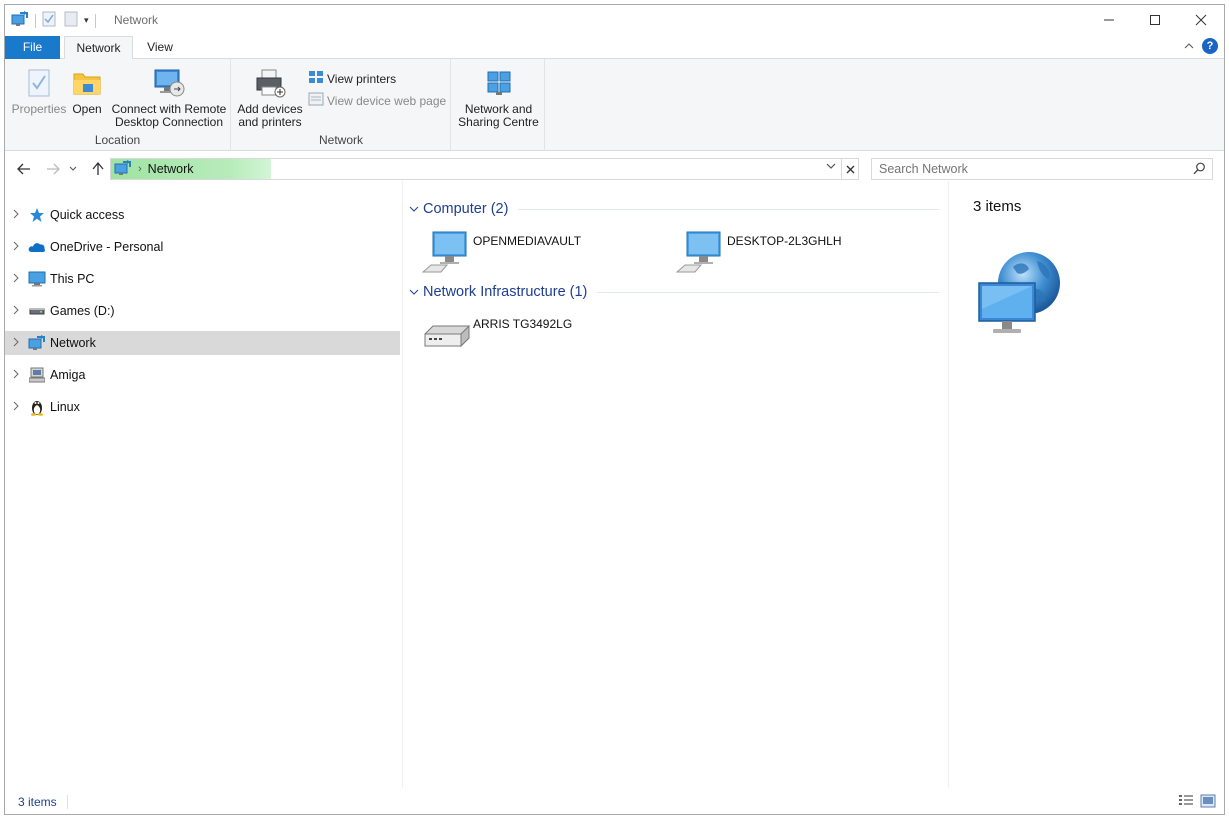 Image resolution: width=1229 pixels, height=819 pixels. Describe the element at coordinates (202, 215) in the screenshot. I see `nav-item-quick-access: Quick access` at that location.